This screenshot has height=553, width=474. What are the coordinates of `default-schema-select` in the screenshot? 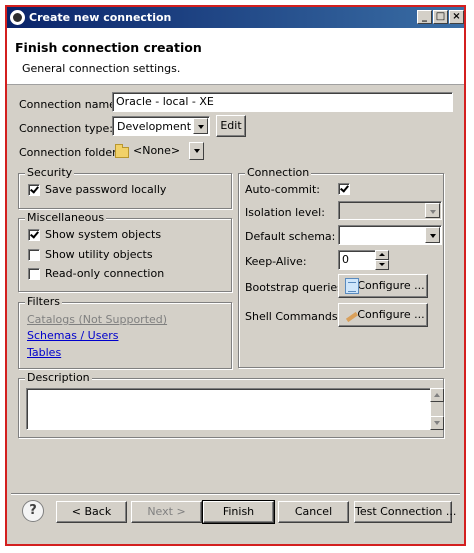 It's located at (390, 235).